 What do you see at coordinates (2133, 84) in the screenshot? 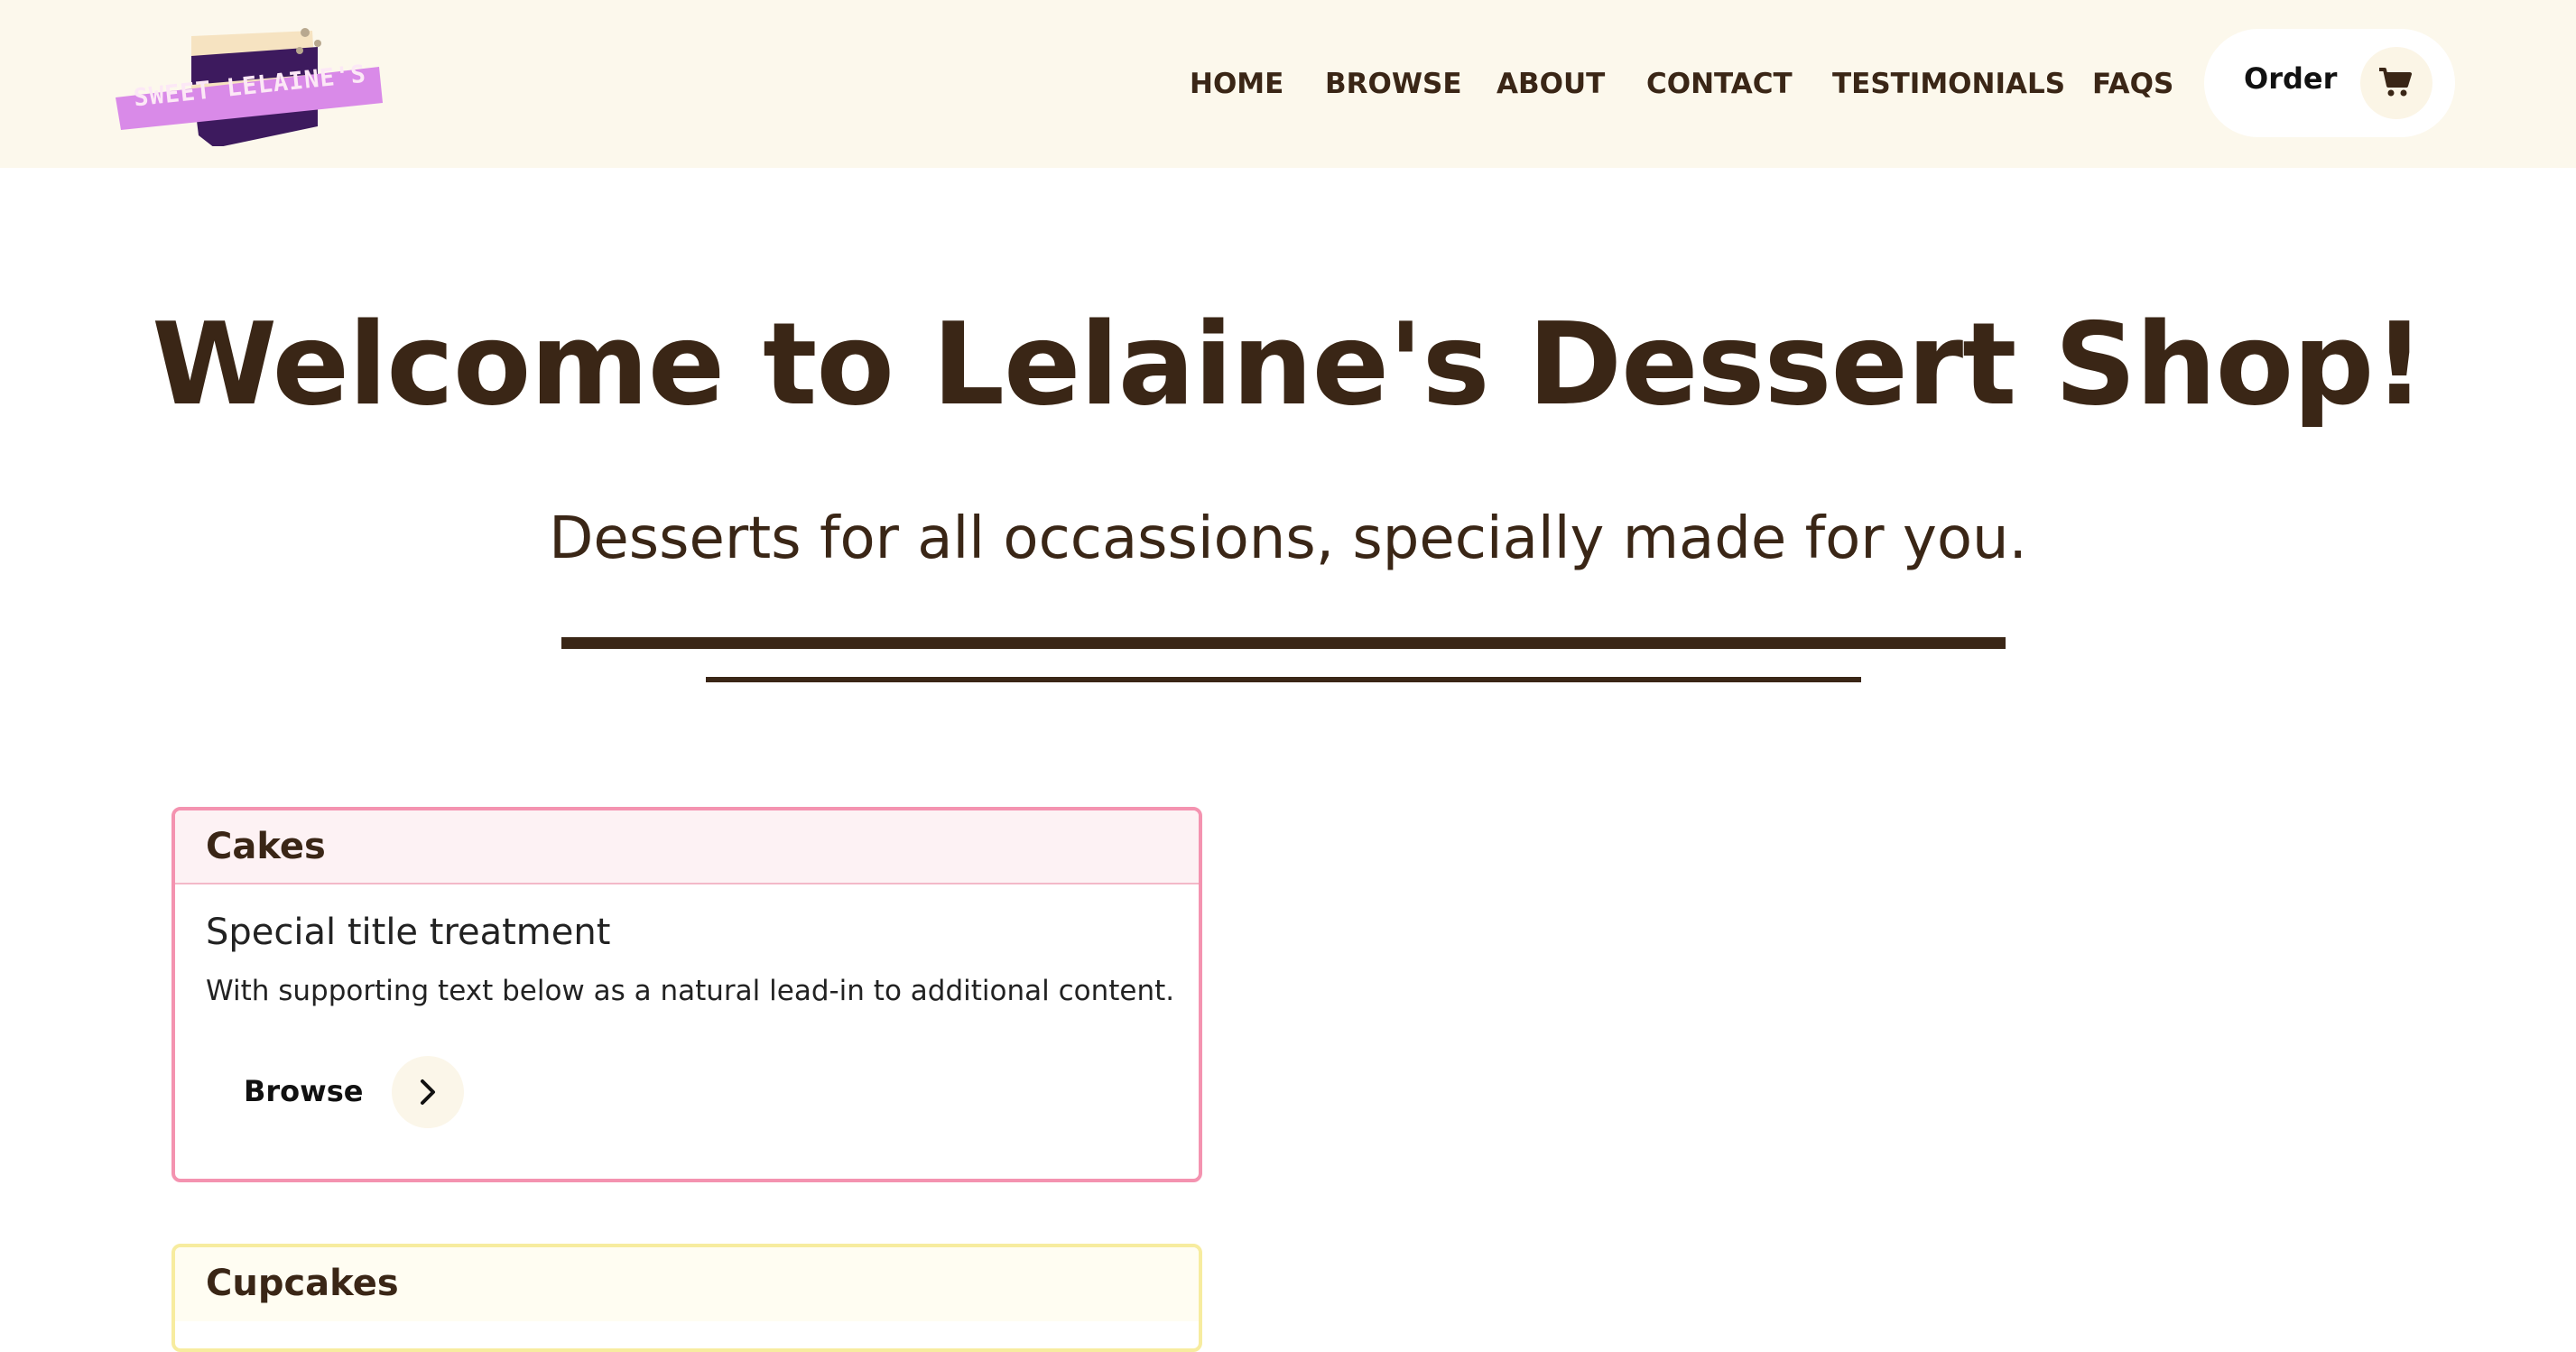
I see `nav-faqs: FAQS` at bounding box center [2133, 84].